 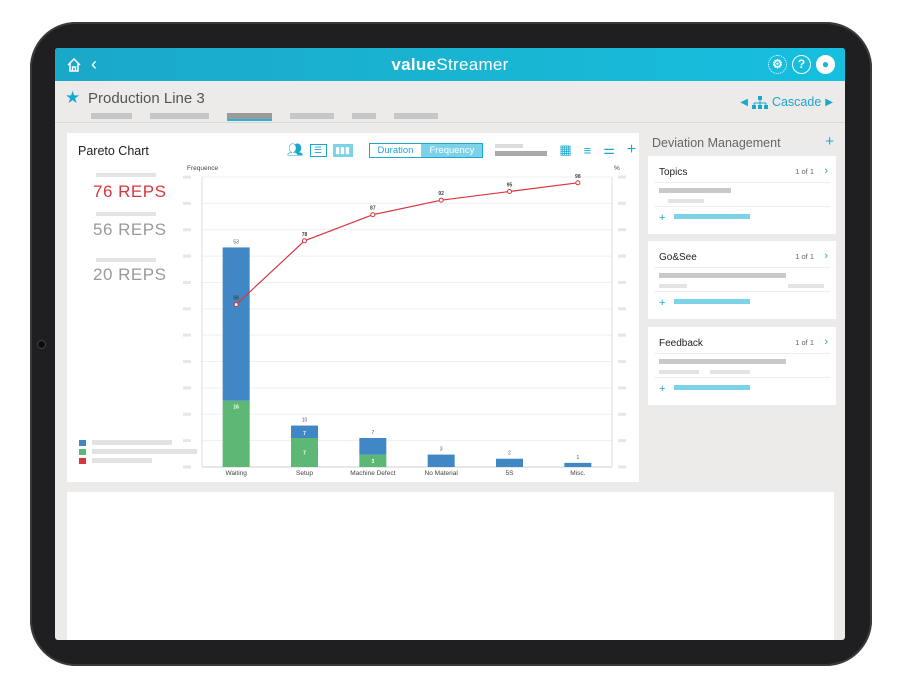 I want to click on cascade-button: ◀ Cascade ▶, so click(x=786, y=102).